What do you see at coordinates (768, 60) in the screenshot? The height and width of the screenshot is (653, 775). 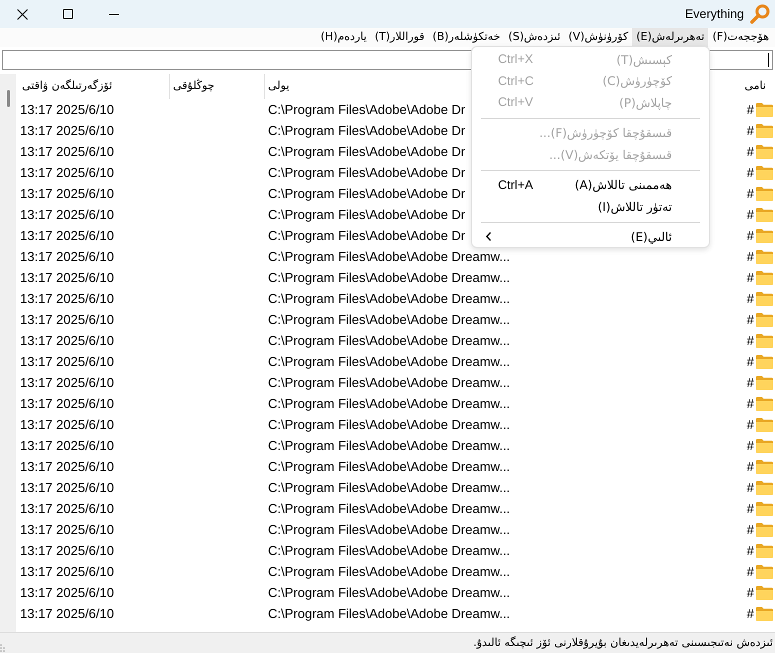 I see `text-cursor-icon` at bounding box center [768, 60].